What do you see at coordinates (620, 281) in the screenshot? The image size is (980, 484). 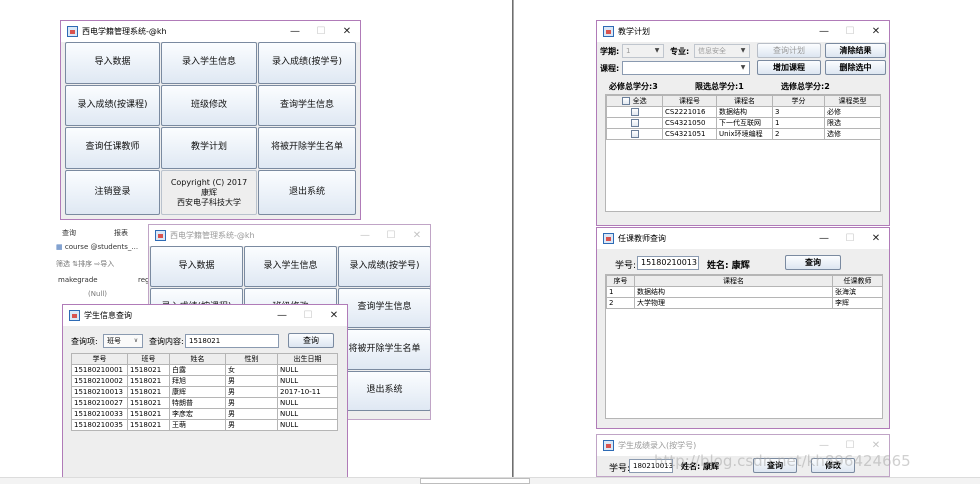 I see `col-index: 序号` at bounding box center [620, 281].